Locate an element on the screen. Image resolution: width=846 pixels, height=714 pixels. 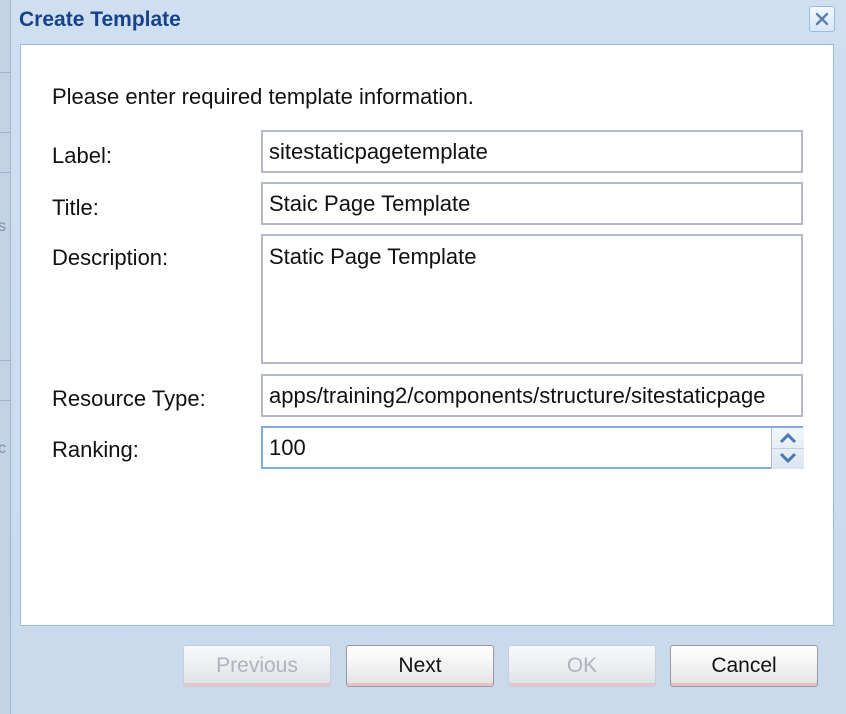
title-input is located at coordinates (532, 203).